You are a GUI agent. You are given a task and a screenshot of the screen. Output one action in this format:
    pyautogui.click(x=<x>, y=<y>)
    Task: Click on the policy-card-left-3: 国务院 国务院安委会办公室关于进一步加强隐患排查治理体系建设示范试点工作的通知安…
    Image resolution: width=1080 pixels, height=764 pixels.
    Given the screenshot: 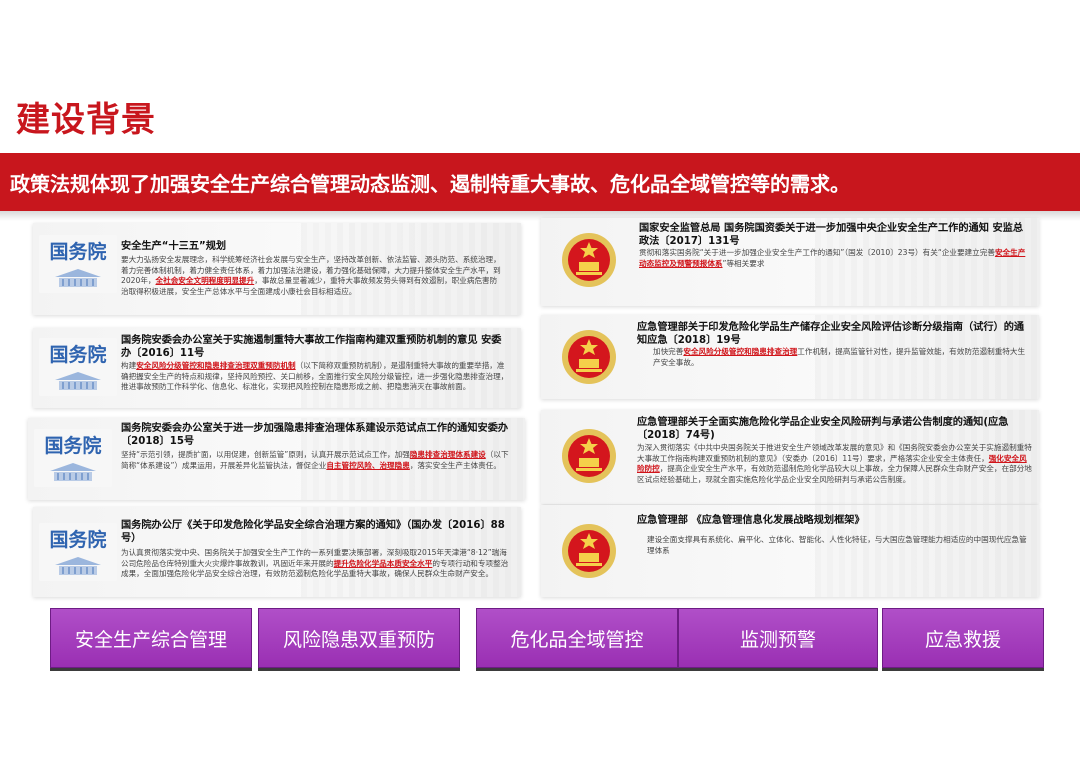 What is the action you would take?
    pyautogui.click(x=276, y=459)
    